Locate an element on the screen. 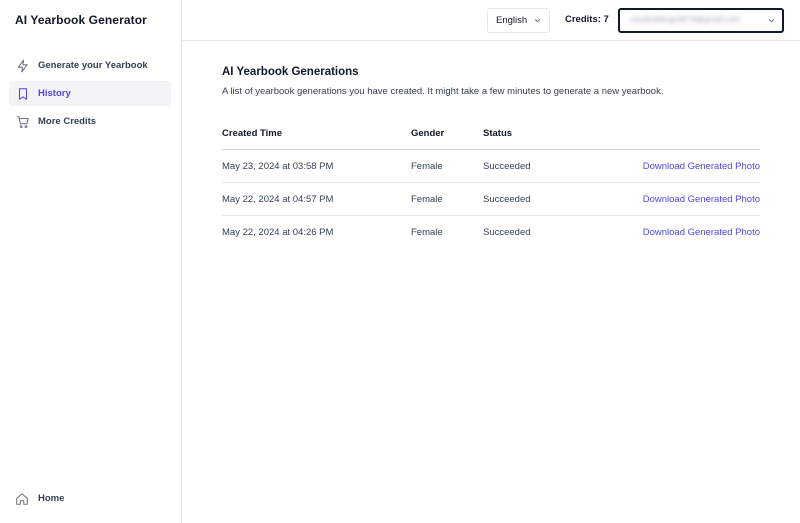 The width and height of the screenshot is (800, 523). sidebar-item-label: History is located at coordinates (54, 93).